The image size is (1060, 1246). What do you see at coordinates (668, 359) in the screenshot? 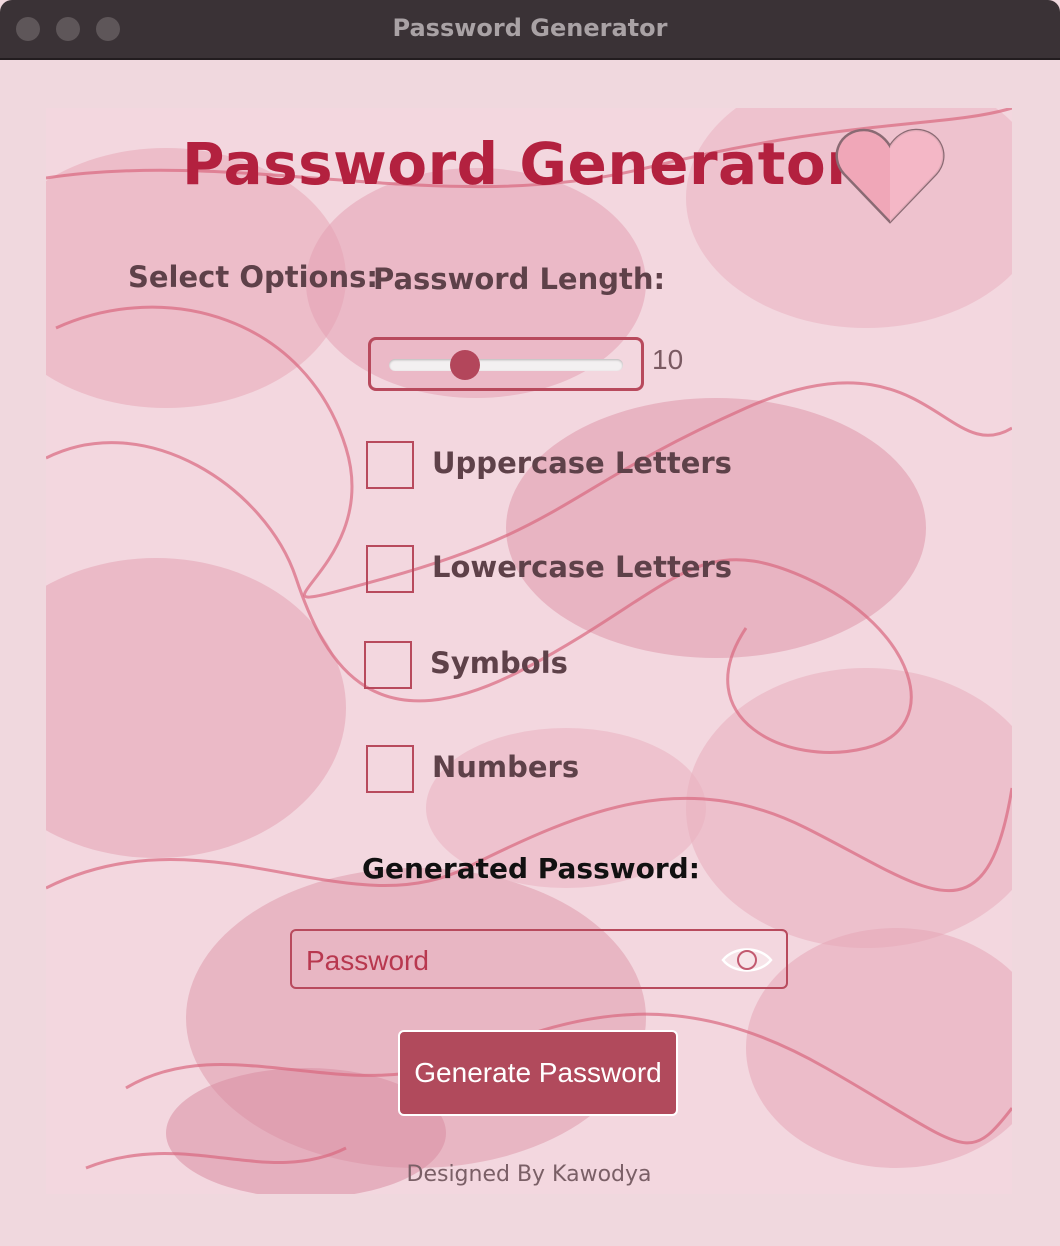
I see `slider-value: 10` at bounding box center [668, 359].